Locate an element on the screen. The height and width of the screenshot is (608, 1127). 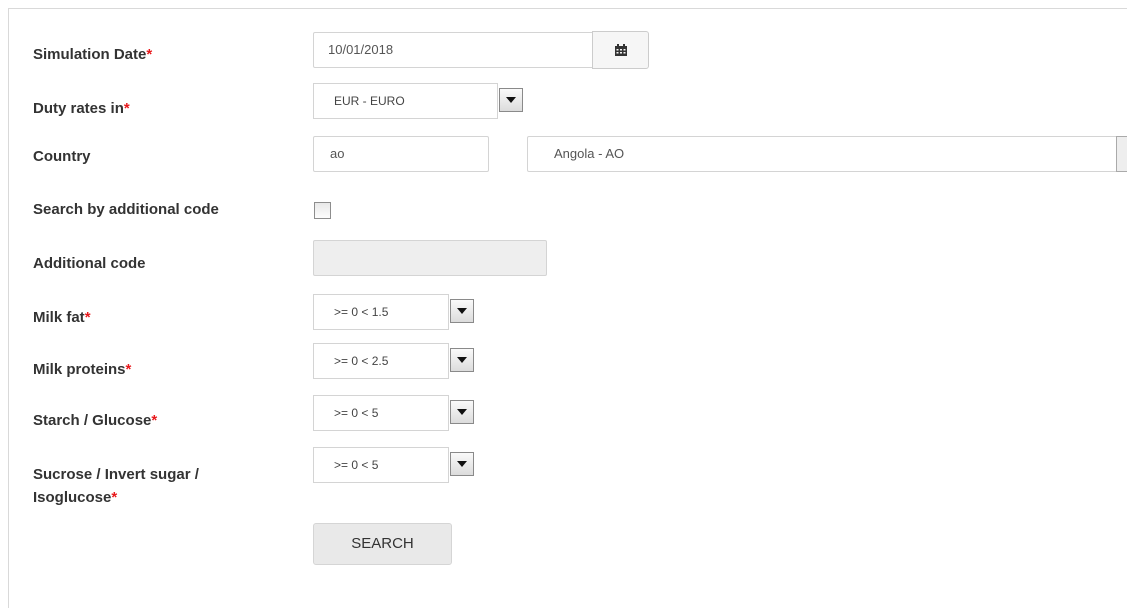
duty-rates-label: Duty rates in* is located at coordinates (81, 108).